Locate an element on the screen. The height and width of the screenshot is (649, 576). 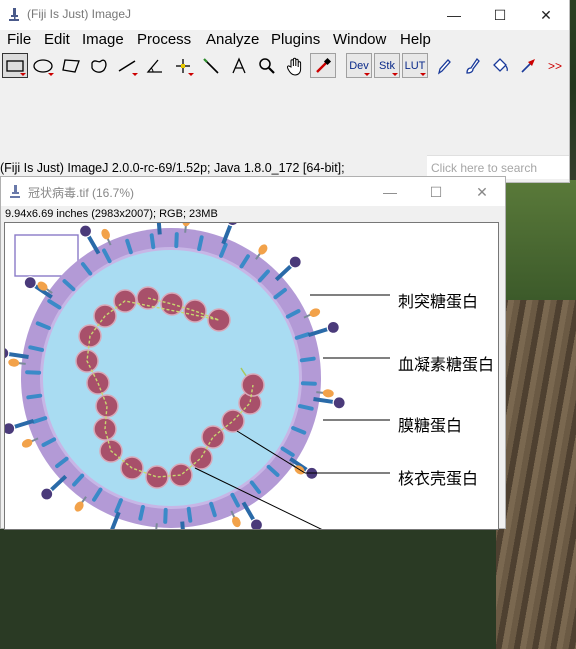
minimize-button: — is located at coordinates (454, 15).